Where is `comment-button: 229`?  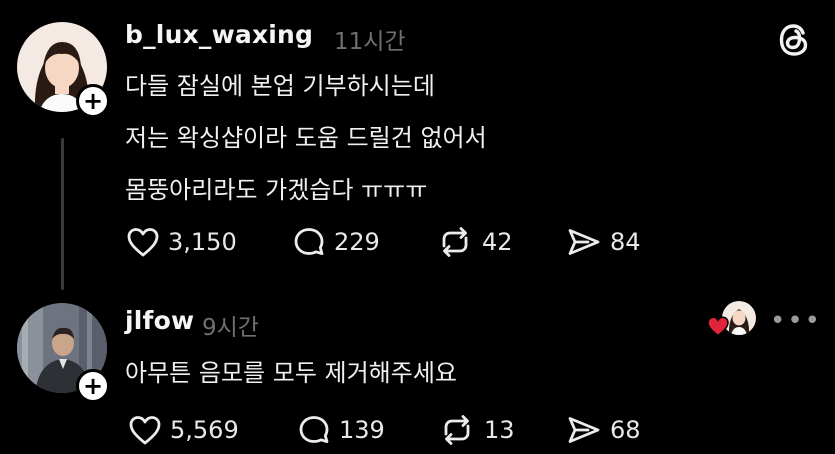
comment-button: 229 is located at coordinates (336, 242).